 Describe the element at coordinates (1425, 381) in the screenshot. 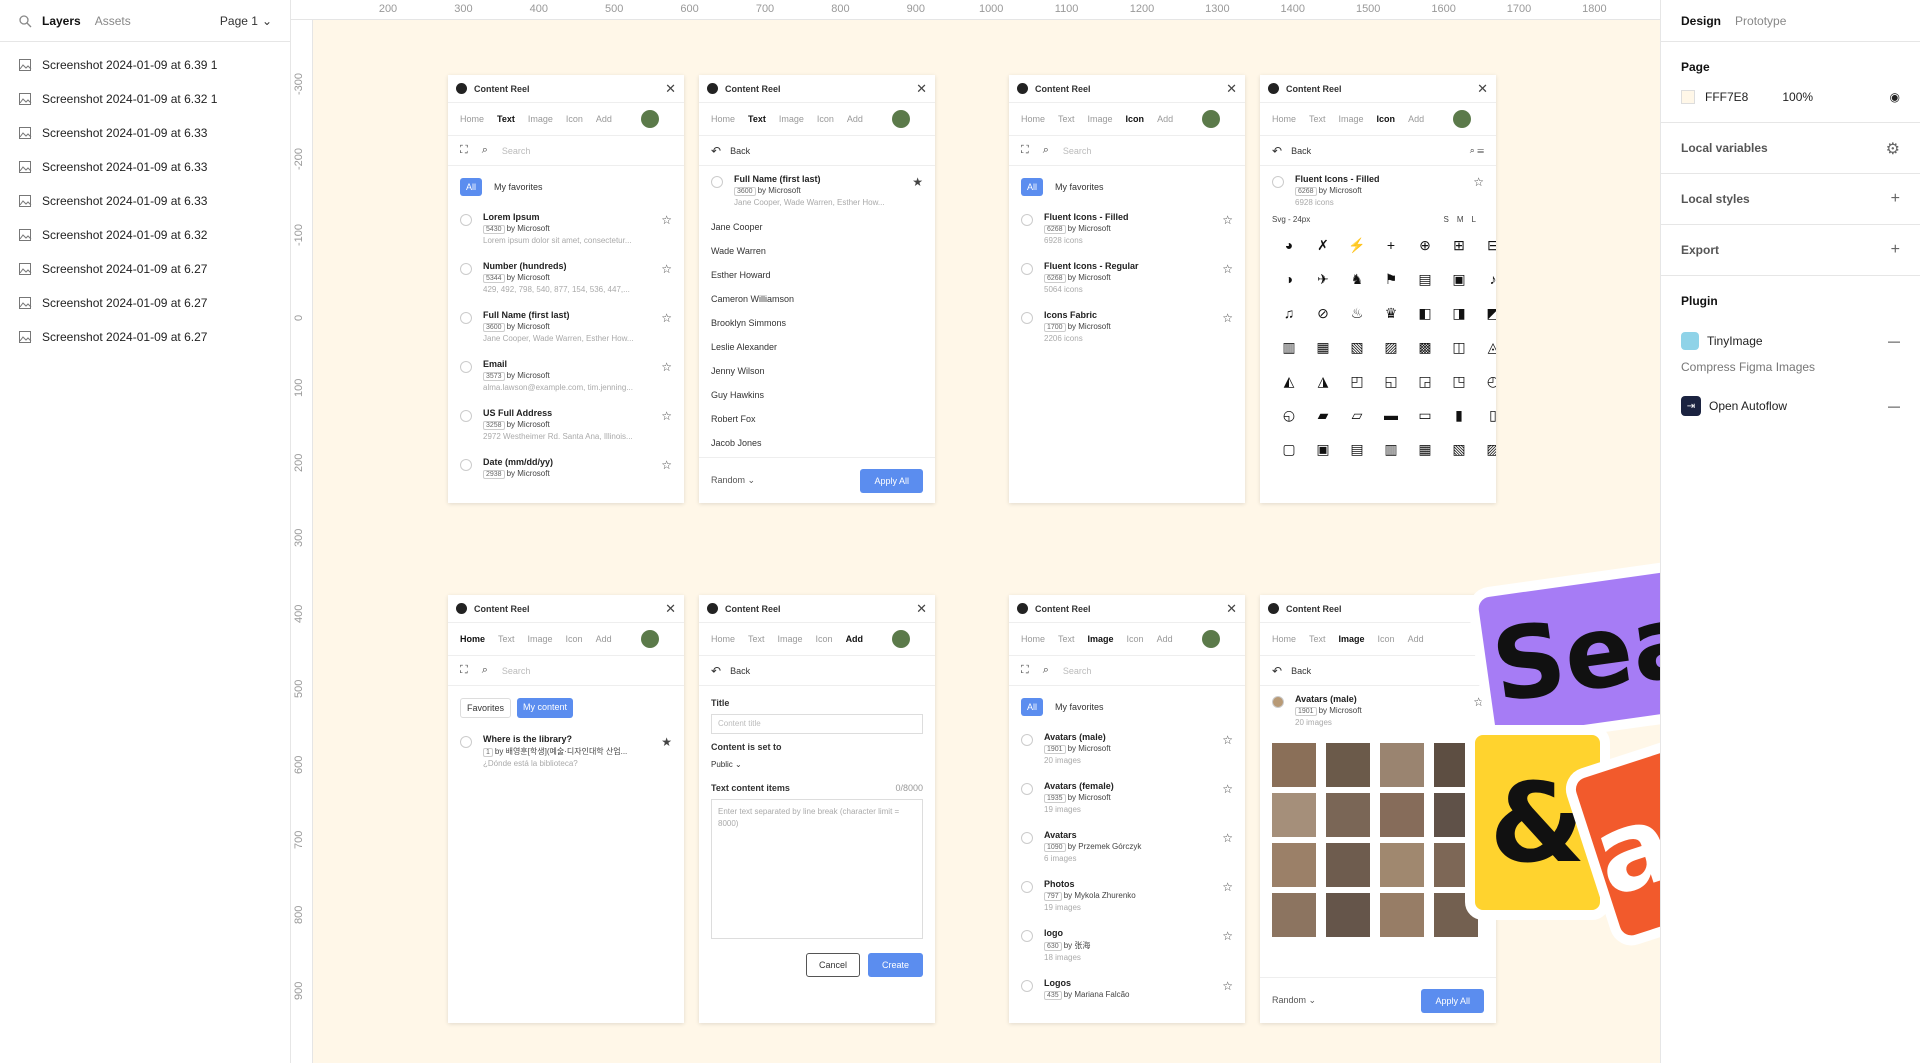

I see `glyph-icon: ◲` at that location.